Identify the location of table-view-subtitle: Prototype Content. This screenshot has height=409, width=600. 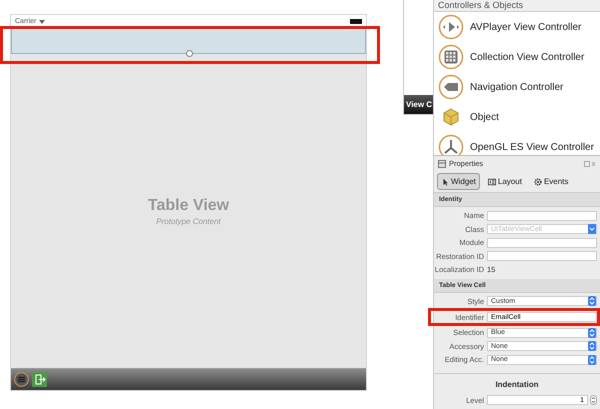
(188, 221).